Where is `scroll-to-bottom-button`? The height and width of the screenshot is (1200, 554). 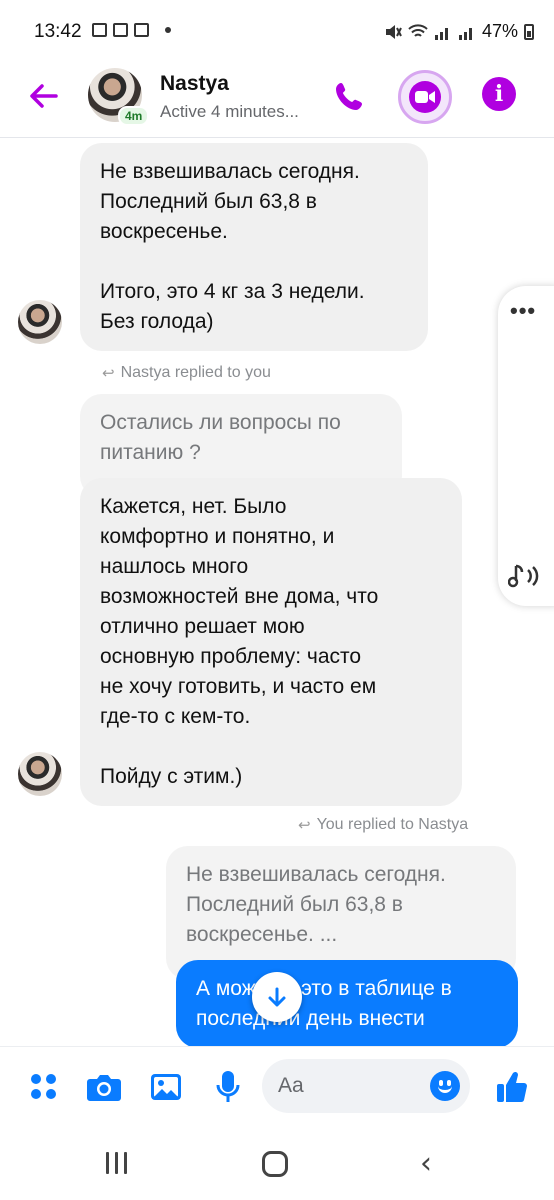 scroll-to-bottom-button is located at coordinates (277, 997).